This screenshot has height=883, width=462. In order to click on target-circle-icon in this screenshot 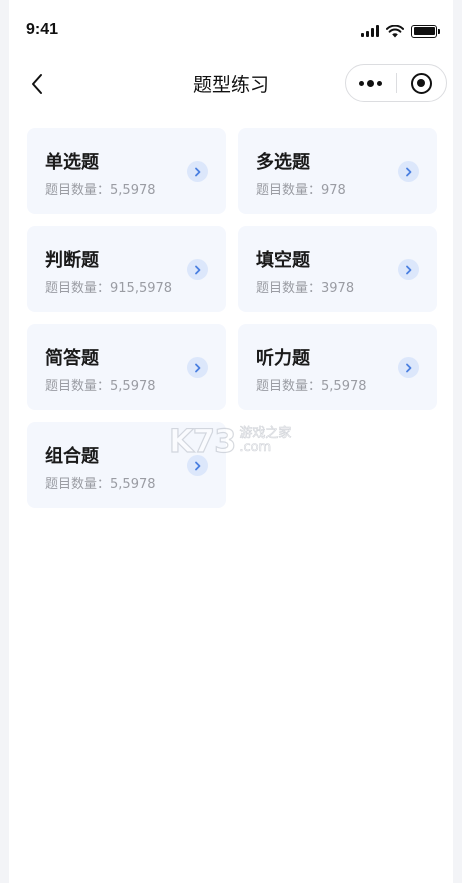, I will do `click(421, 83)`.